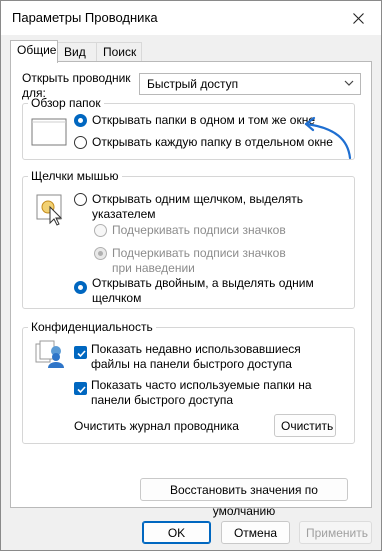 The height and width of the screenshot is (551, 382). What do you see at coordinates (156, 426) in the screenshot?
I see `clear-history-label: Очистить журнал проводника` at bounding box center [156, 426].